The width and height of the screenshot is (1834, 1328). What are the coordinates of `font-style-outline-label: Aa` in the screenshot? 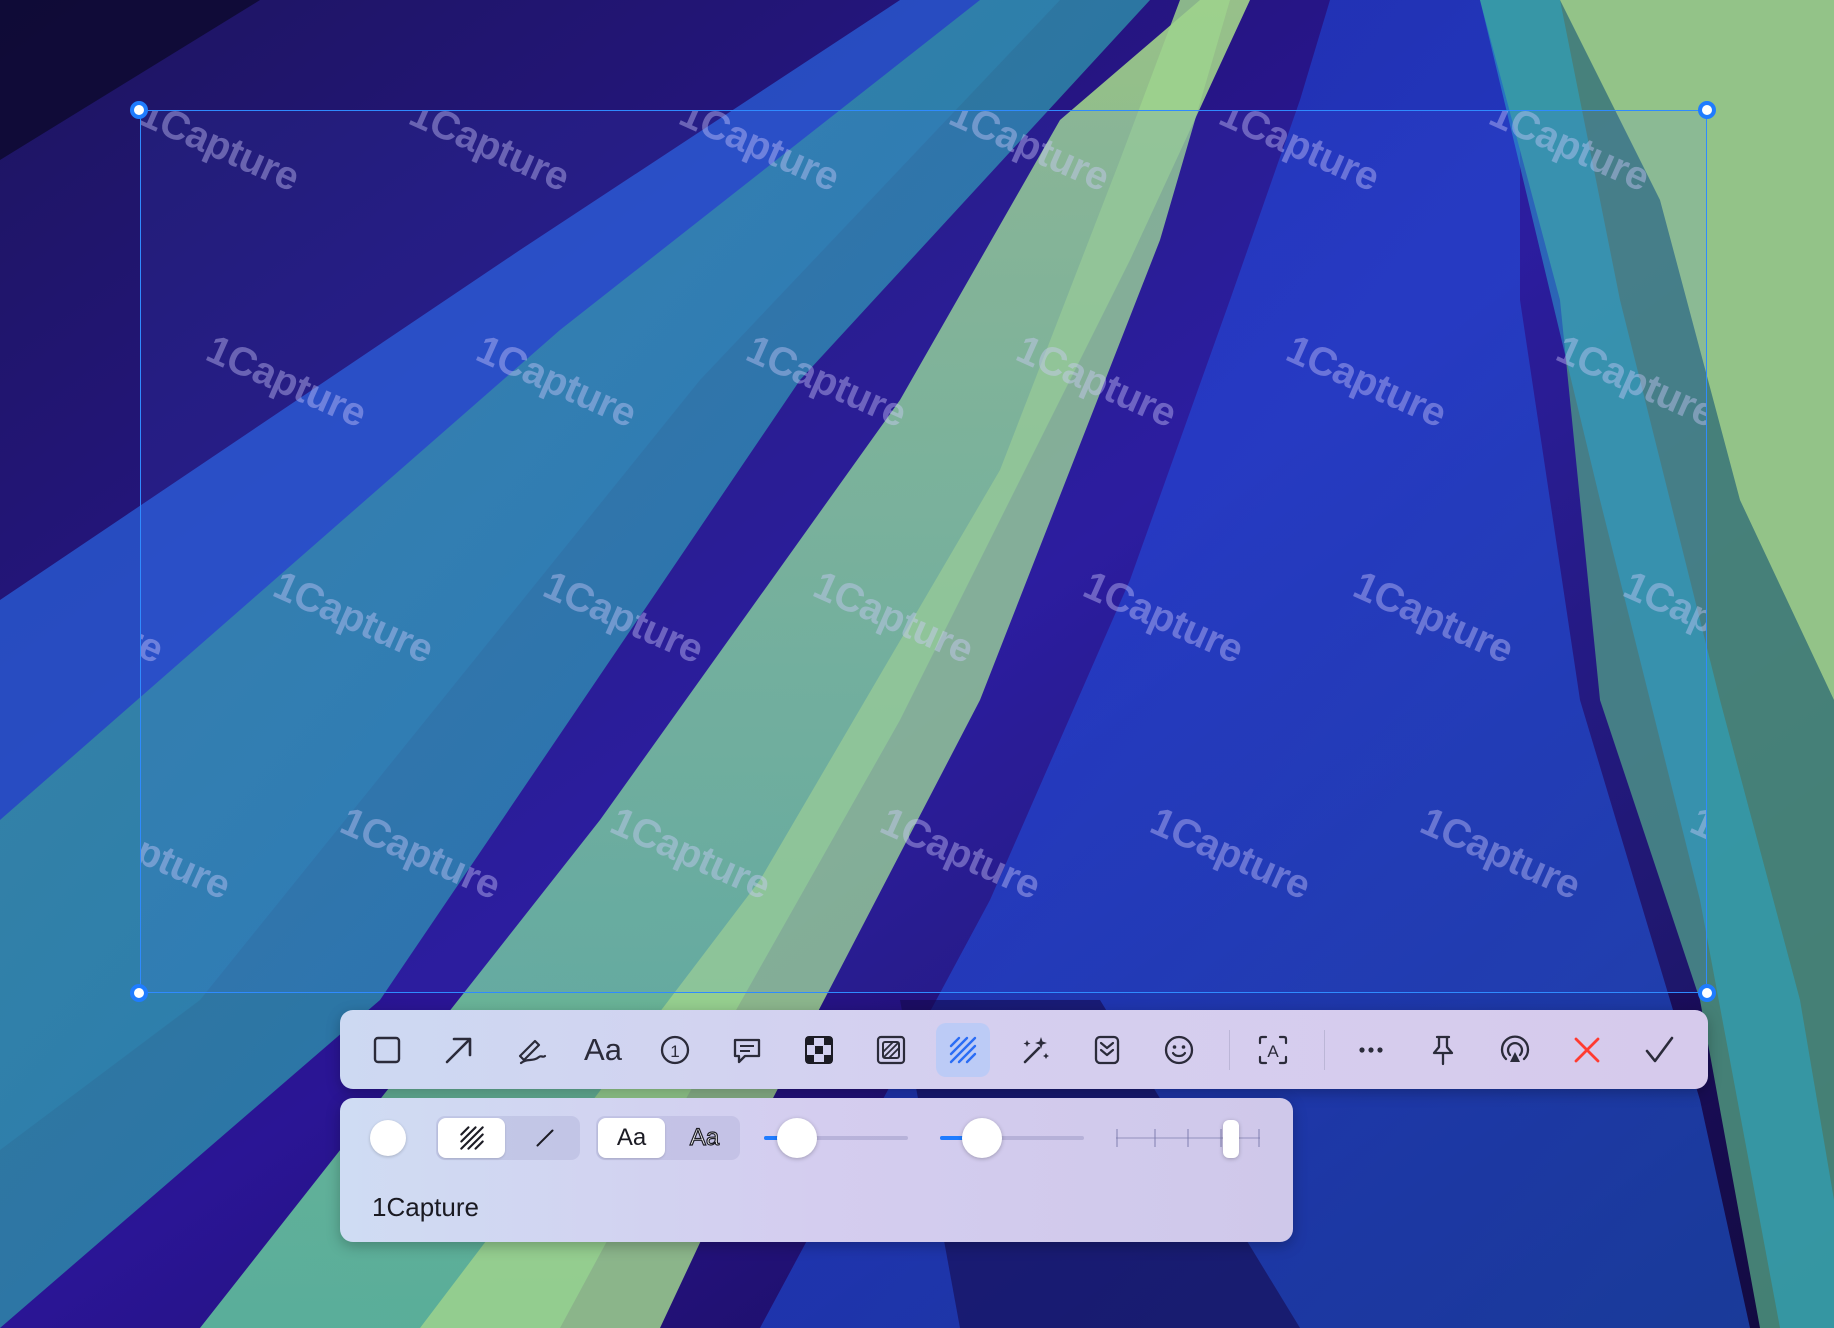 It's located at (704, 1137).